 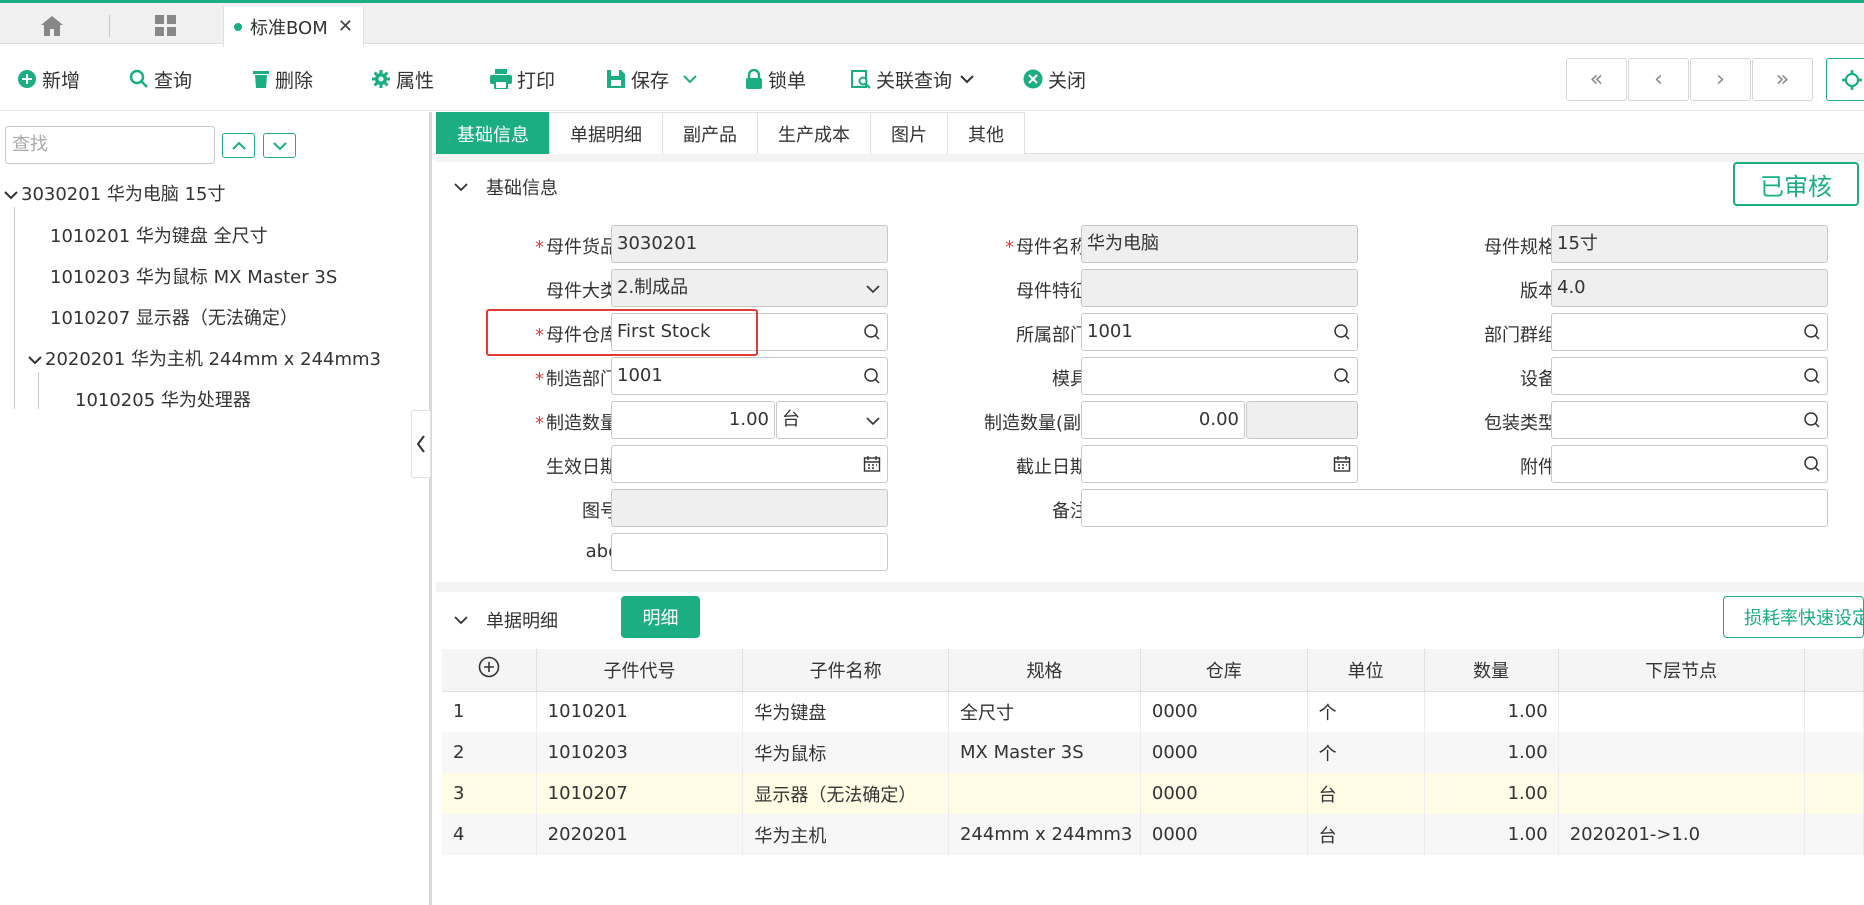 I want to click on tree-node-root: 3030201 华为电脑 15寸, so click(x=115, y=193).